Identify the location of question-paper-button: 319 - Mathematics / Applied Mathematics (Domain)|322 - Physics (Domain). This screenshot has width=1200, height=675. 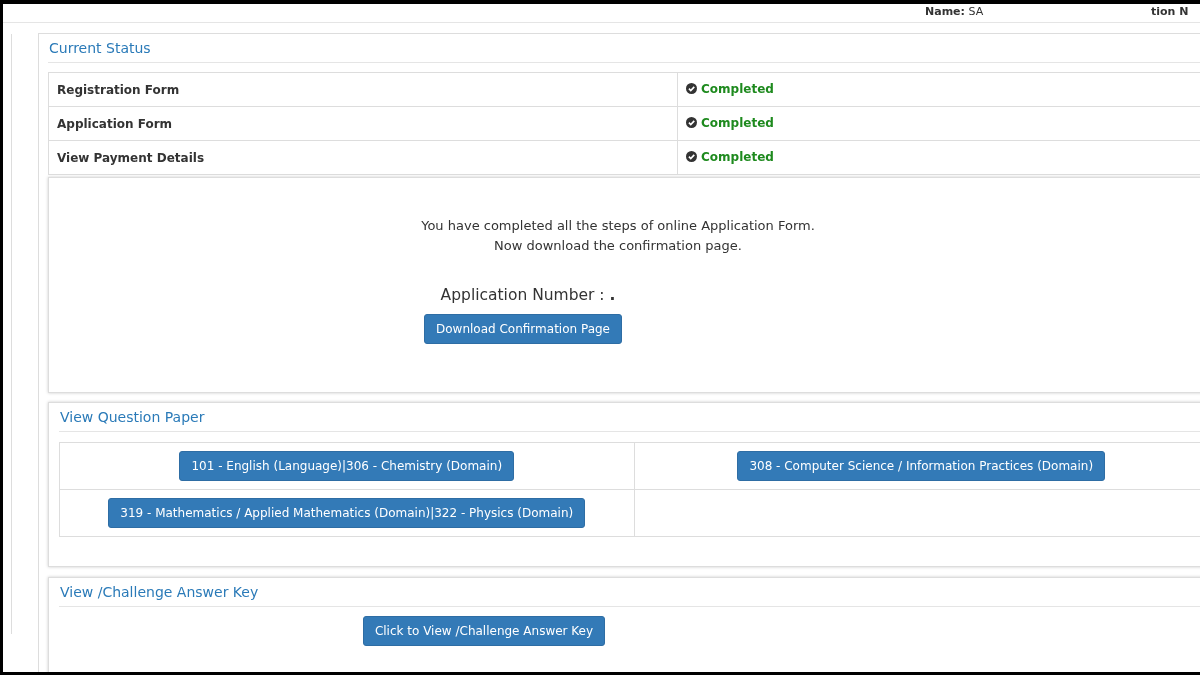
(347, 513).